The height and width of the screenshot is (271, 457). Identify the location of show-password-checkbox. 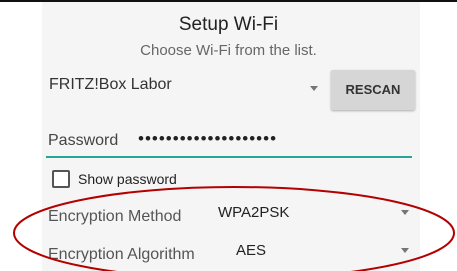
(61, 179).